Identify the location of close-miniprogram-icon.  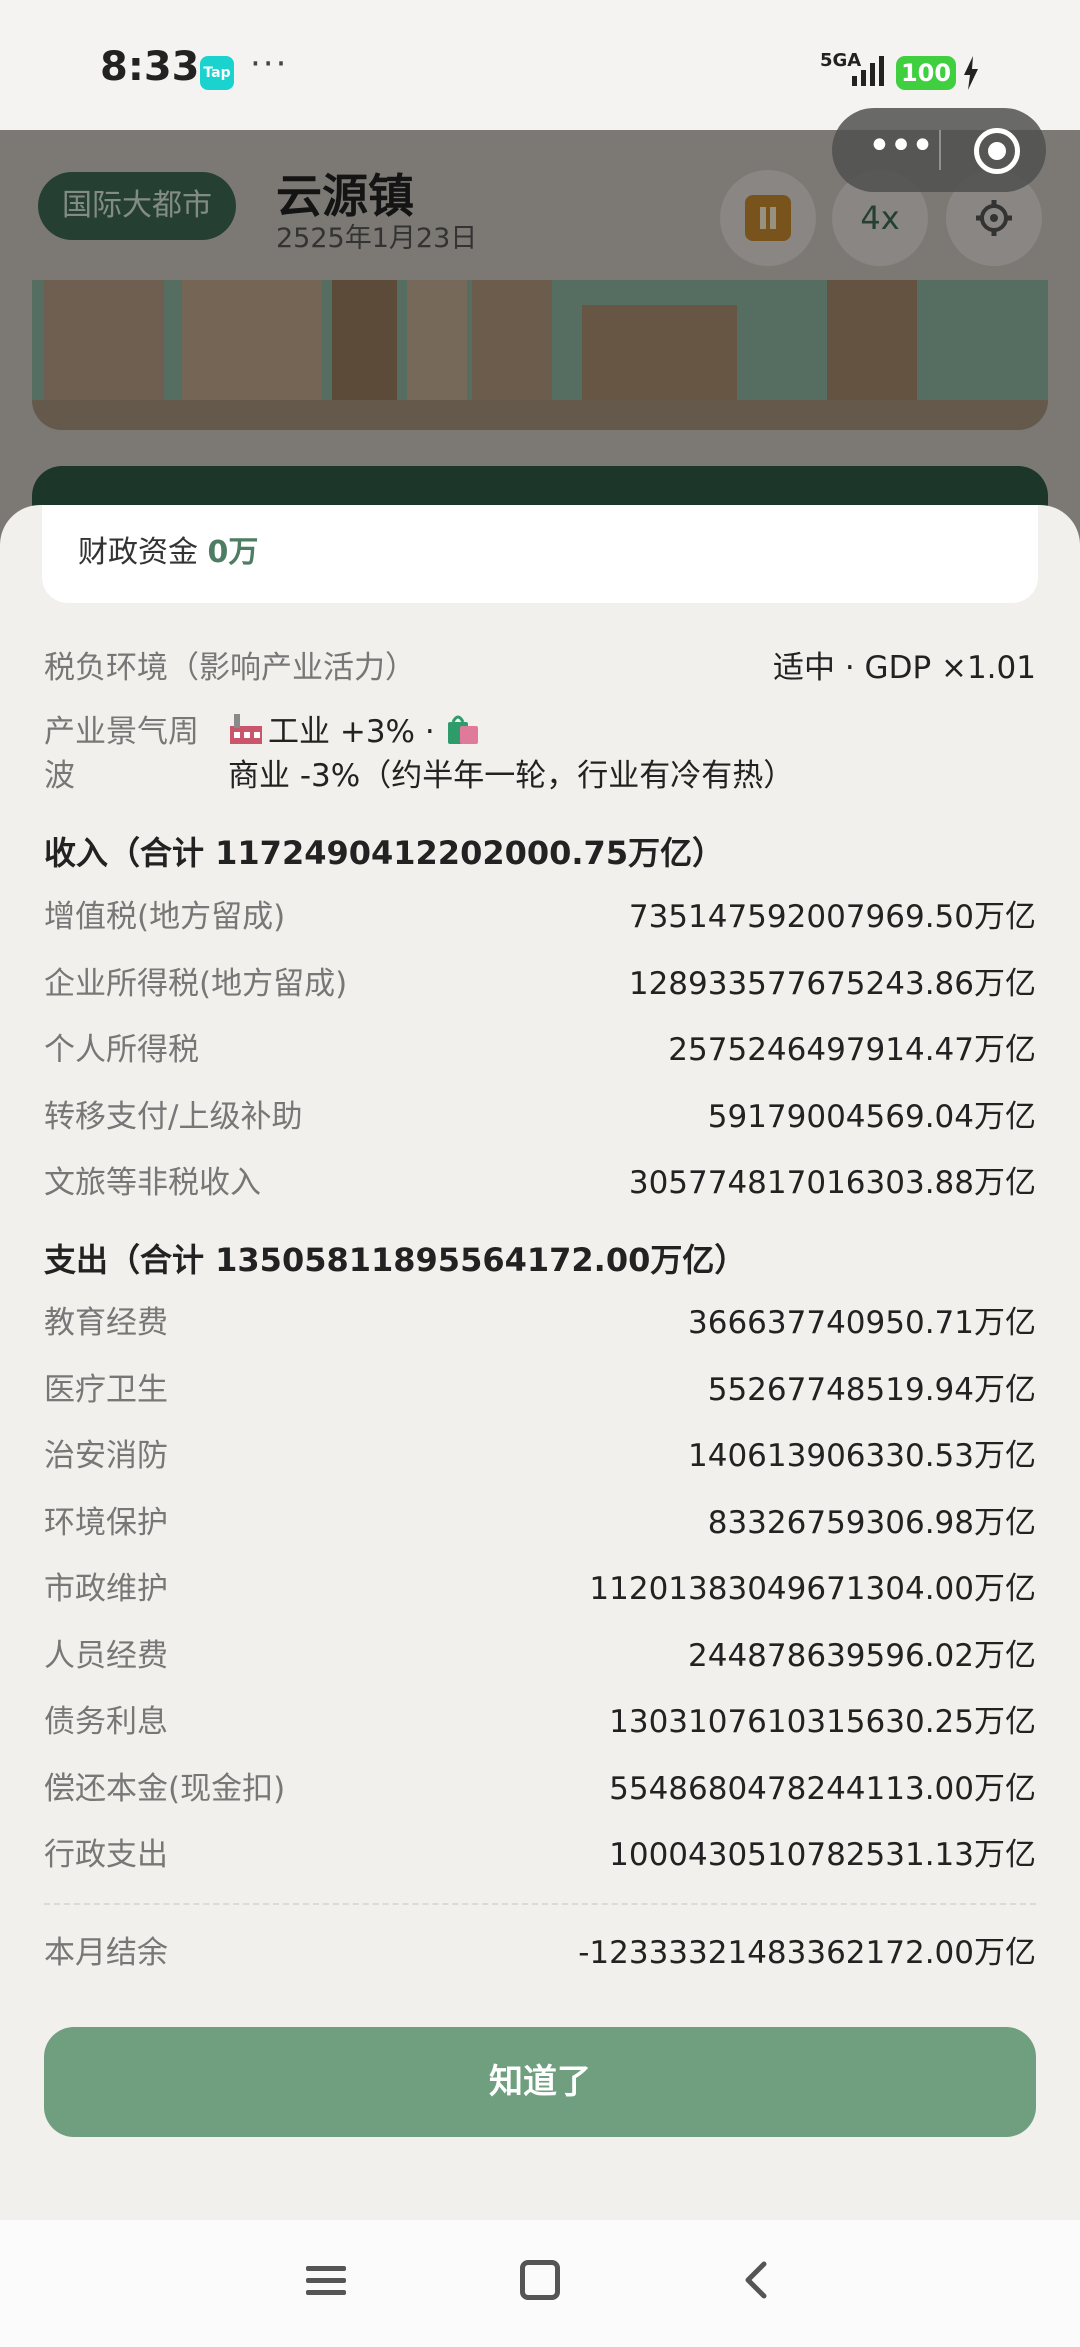
(997, 151).